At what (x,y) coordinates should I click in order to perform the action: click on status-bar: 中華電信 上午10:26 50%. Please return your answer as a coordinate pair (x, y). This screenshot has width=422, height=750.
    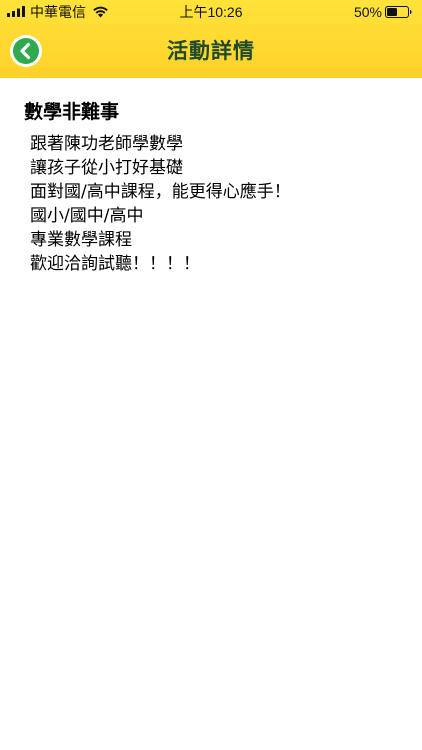
    Looking at the image, I should click on (211, 12).